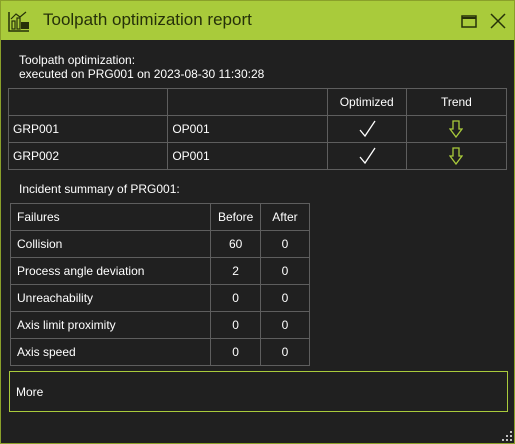 This screenshot has width=515, height=444. What do you see at coordinates (88, 102) in the screenshot?
I see `summary-header-group` at bounding box center [88, 102].